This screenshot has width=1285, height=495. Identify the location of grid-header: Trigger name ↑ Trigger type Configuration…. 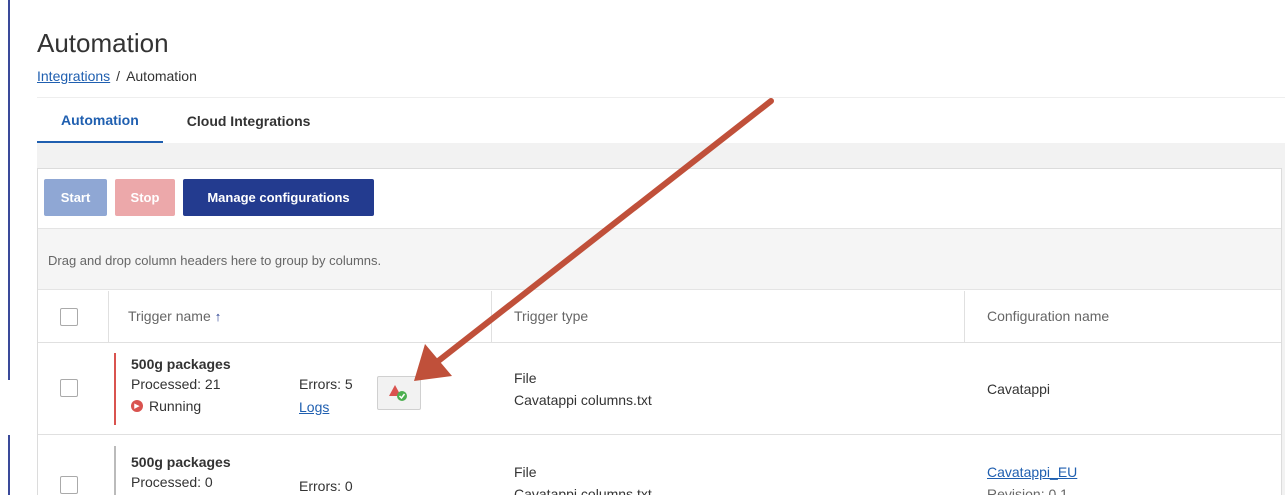
(659, 317).